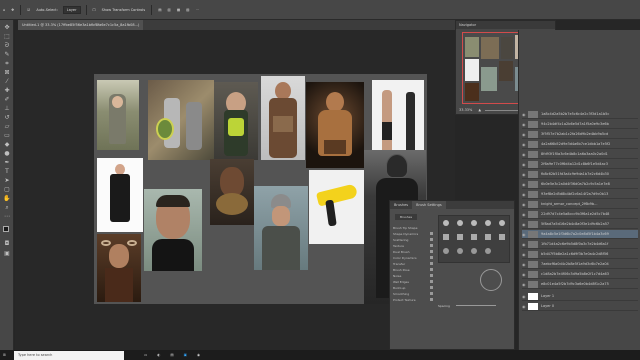 The image size is (640, 360). What do you see at coordinates (475, 305) in the screenshot?
I see `spacing-slider` at bounding box center [475, 305].